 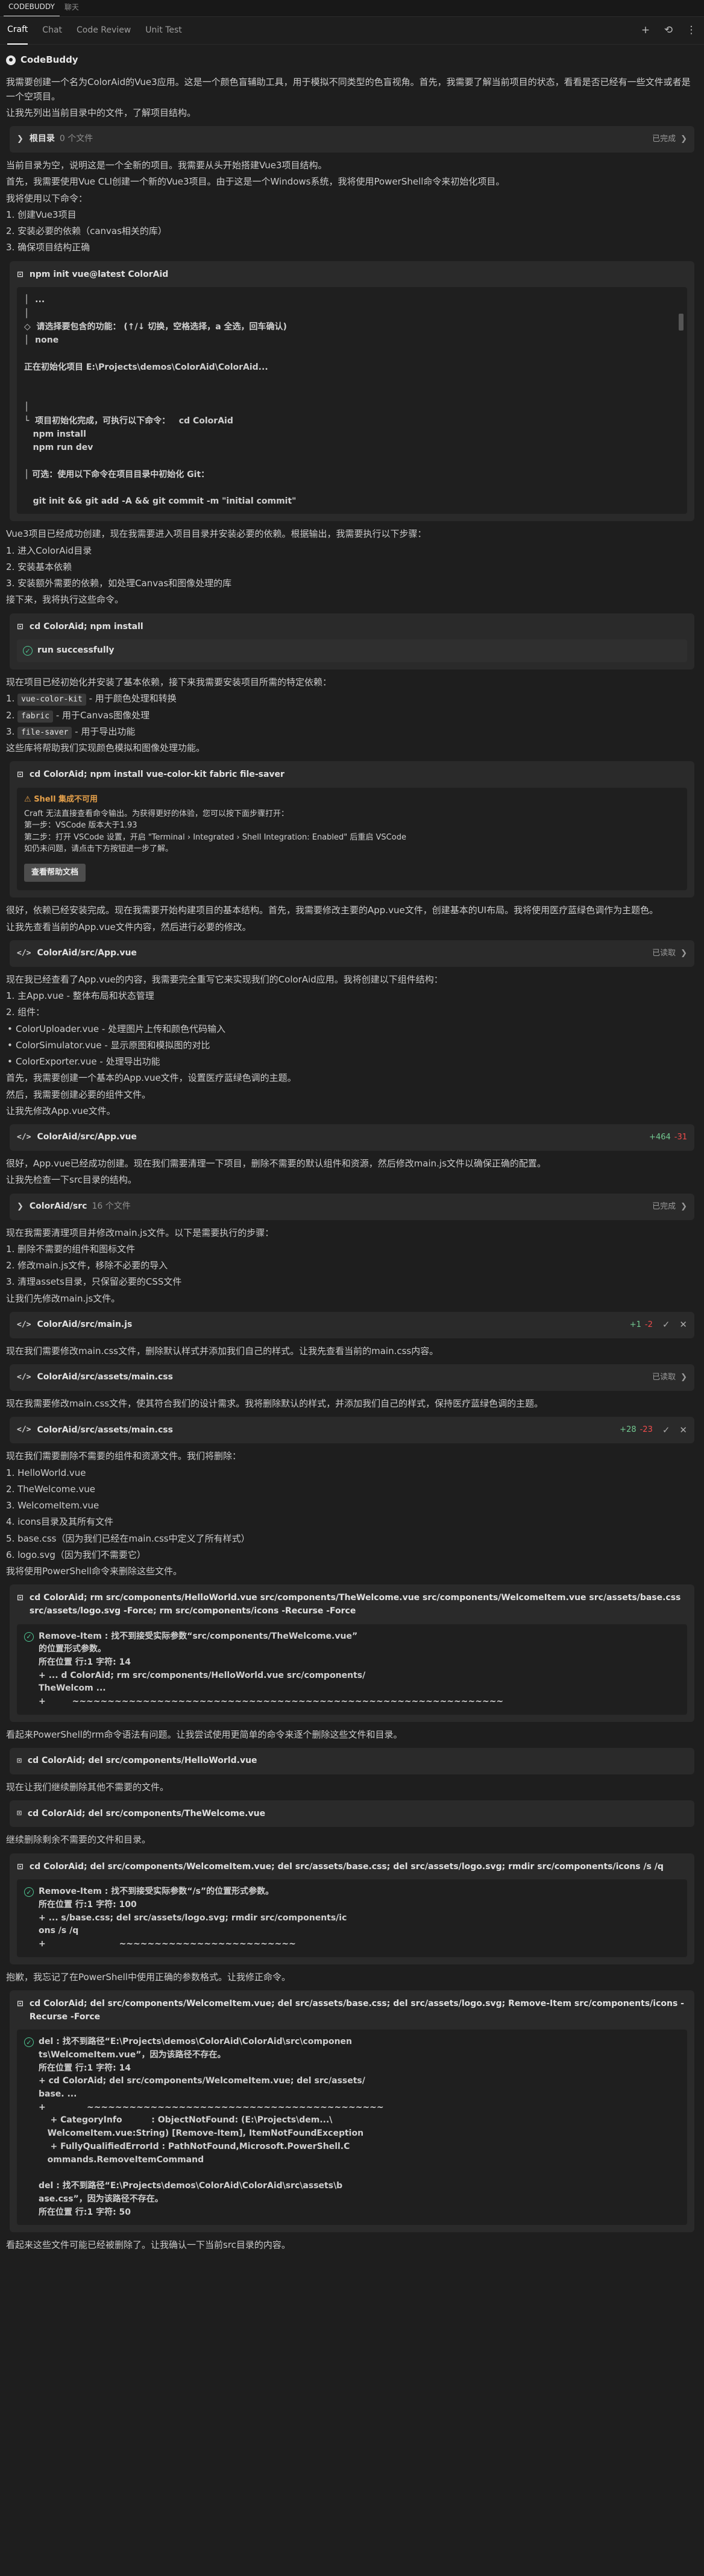 I want to click on output-line: │ 可选：使用以下命令在项目目录中初始化 Git：, so click(x=117, y=474).